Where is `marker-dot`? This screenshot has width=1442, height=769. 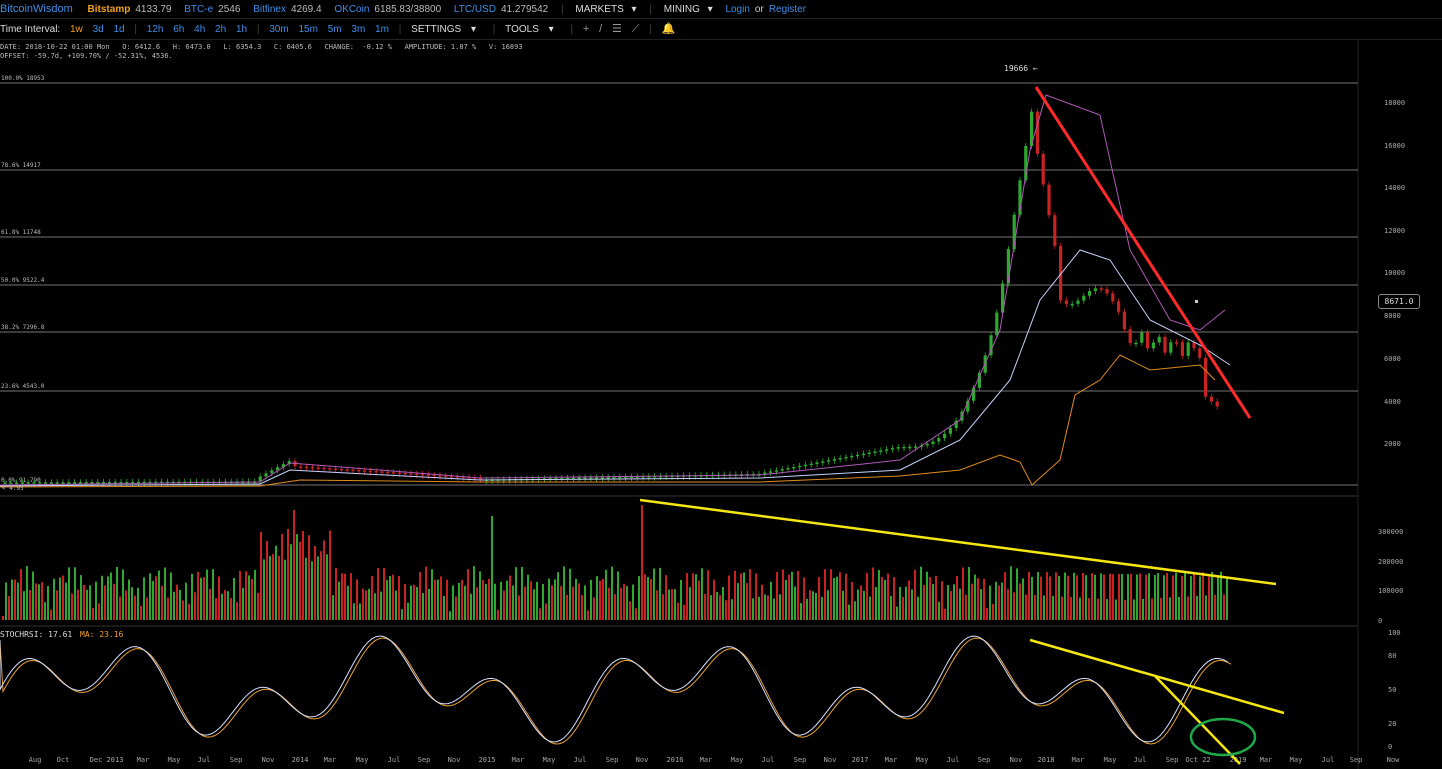 marker-dot is located at coordinates (1196, 301).